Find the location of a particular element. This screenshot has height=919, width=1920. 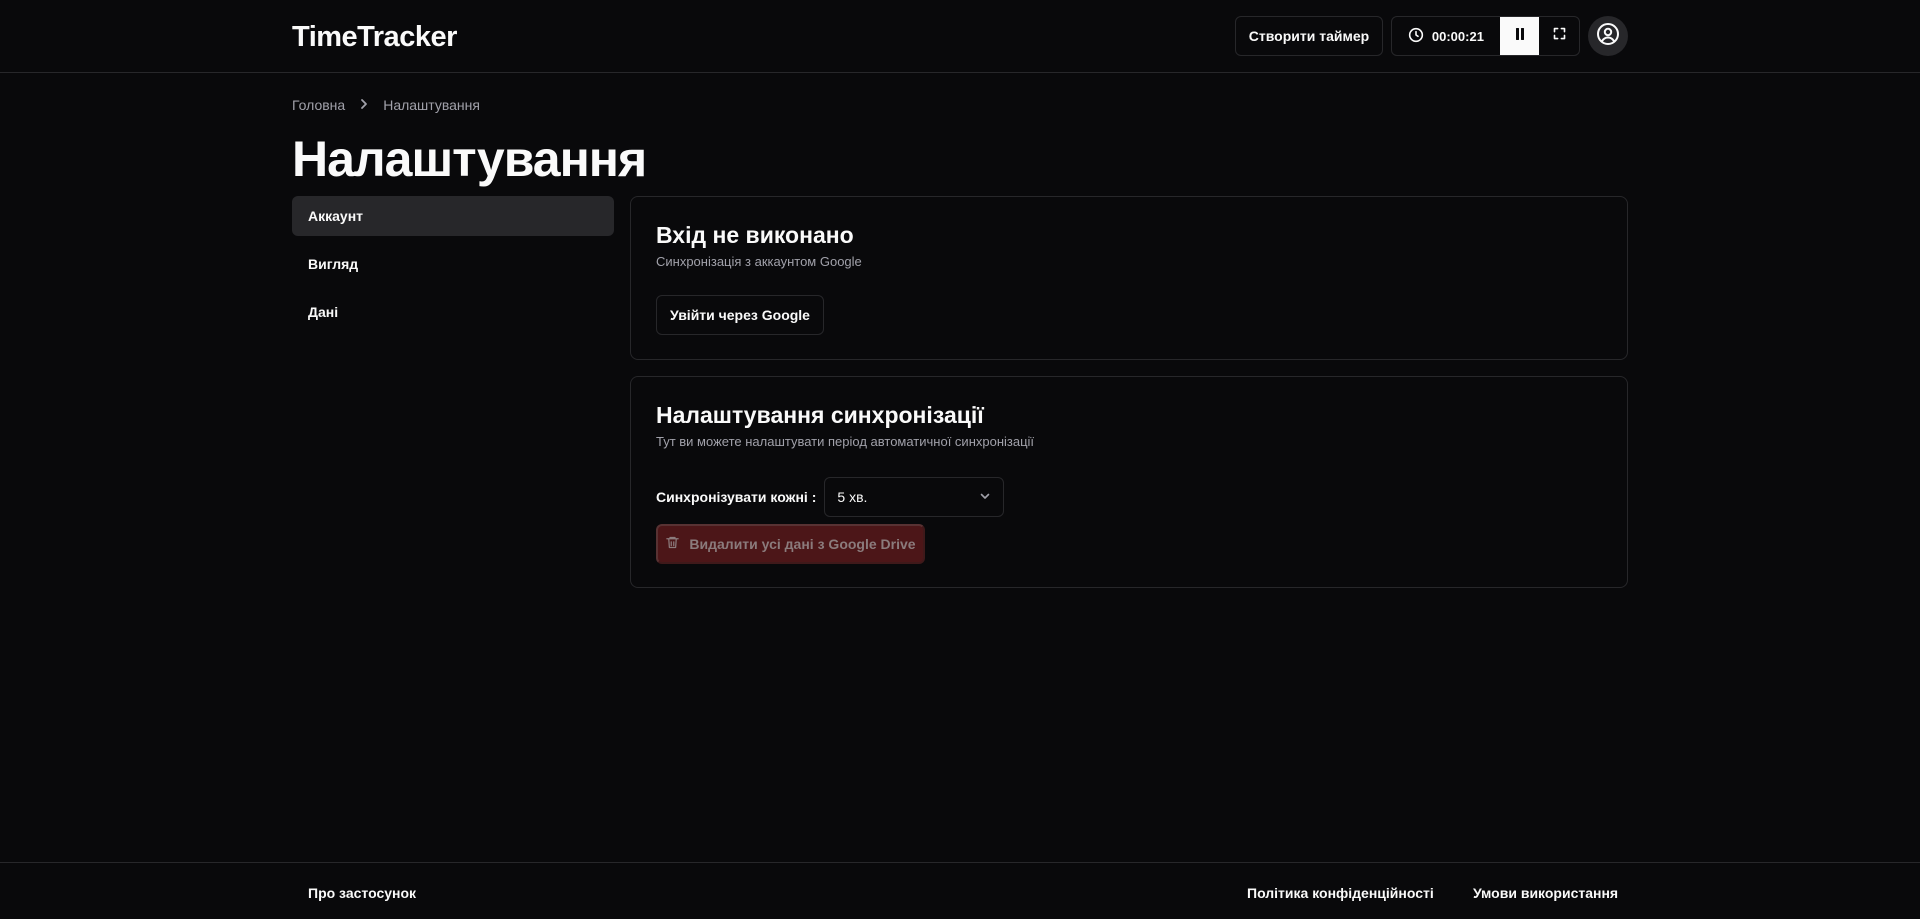

user-circle-icon is located at coordinates (1608, 36).